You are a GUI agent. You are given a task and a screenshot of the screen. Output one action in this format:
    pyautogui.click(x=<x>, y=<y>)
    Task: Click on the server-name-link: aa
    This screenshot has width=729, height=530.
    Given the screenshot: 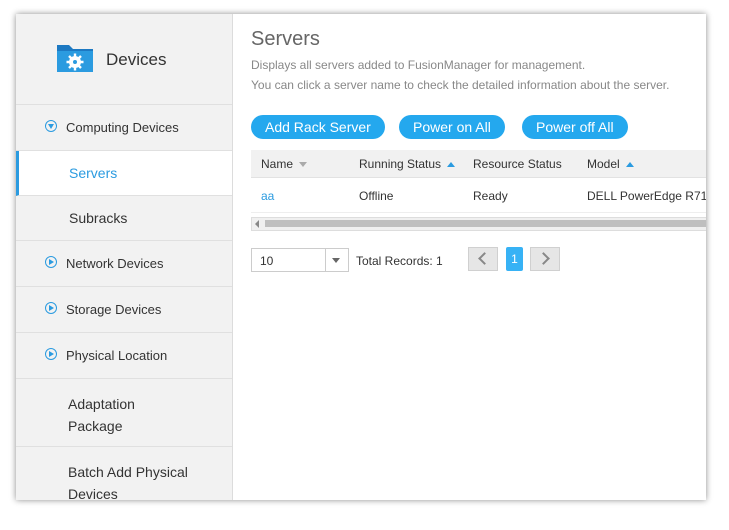 What is the action you would take?
    pyautogui.click(x=267, y=196)
    